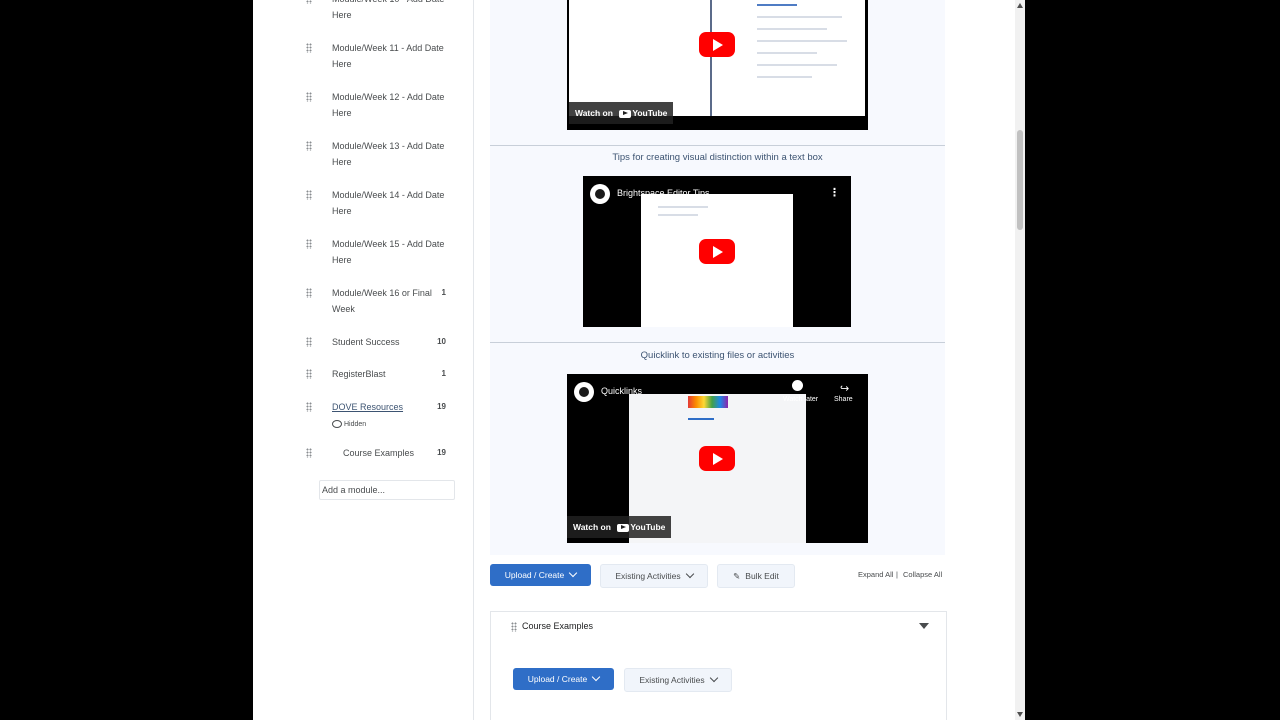 This screenshot has width=1280, height=720. What do you see at coordinates (337, 424) in the screenshot?
I see `hidden-eye-icon` at bounding box center [337, 424].